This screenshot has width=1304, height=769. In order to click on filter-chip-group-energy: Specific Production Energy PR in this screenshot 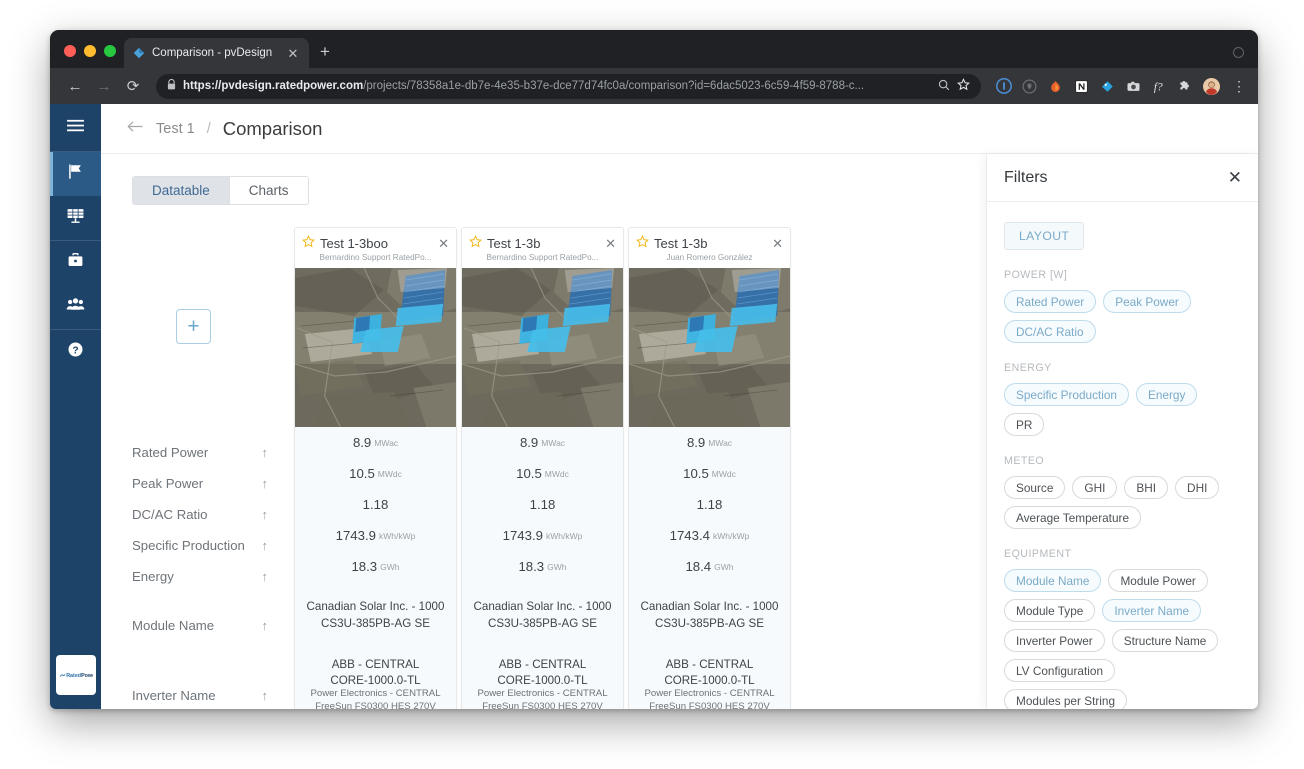, I will do `click(1122, 409)`.